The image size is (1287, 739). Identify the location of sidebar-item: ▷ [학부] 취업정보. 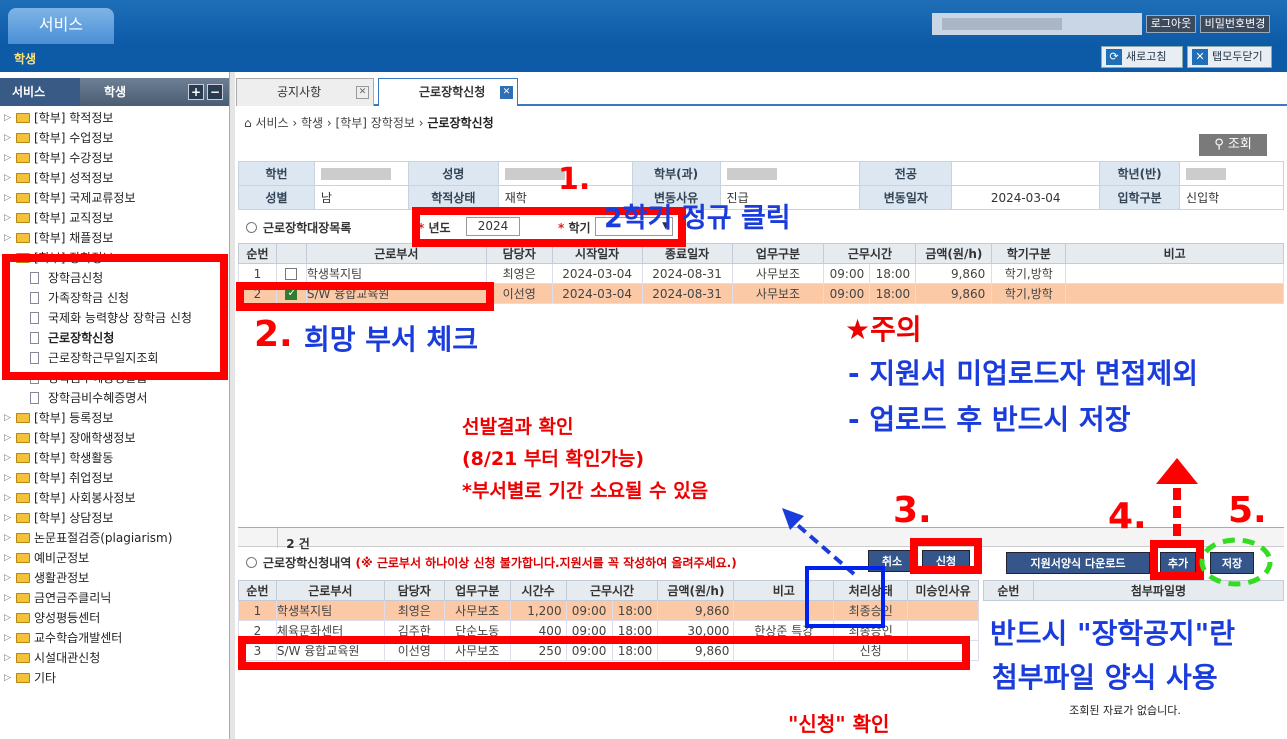
(114, 478).